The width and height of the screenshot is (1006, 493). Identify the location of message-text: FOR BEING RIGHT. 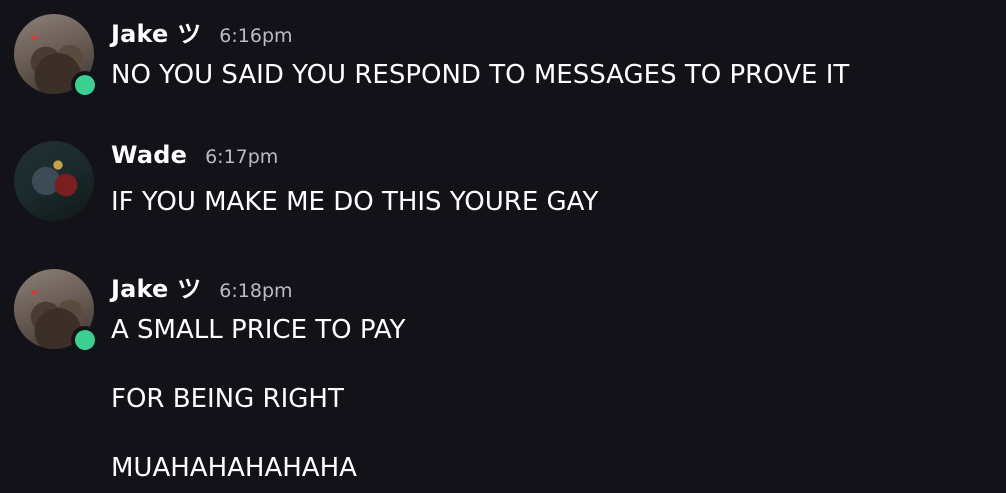
(227, 399).